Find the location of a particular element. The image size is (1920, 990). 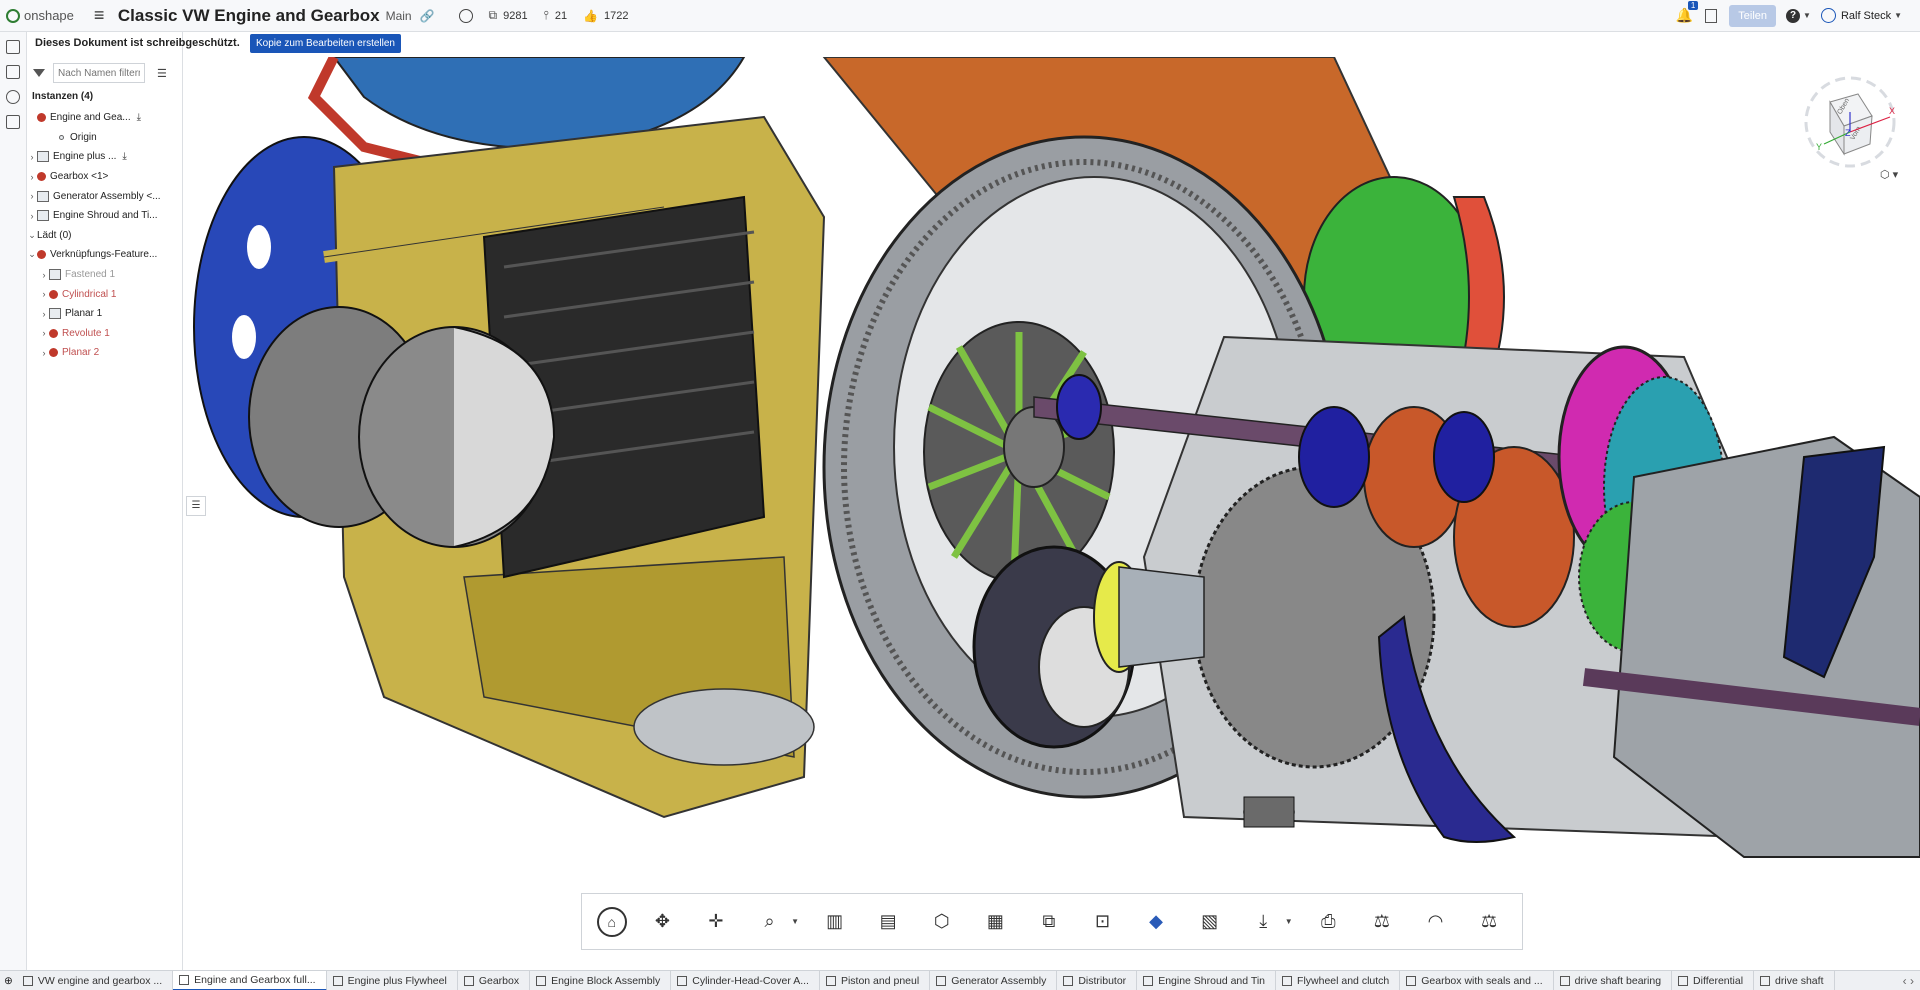

document-tab: Flywheel and clutch is located at coordinates (1338, 980).